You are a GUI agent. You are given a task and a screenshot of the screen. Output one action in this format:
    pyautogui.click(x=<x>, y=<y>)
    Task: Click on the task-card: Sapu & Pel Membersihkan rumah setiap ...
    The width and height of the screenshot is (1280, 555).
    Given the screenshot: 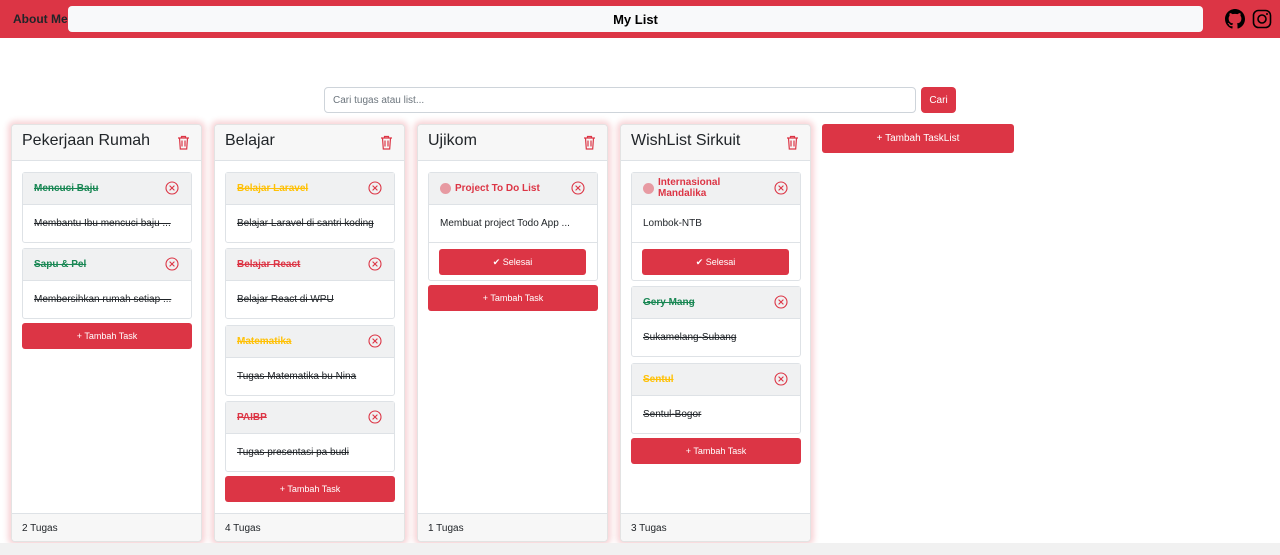 What is the action you would take?
    pyautogui.click(x=107, y=283)
    